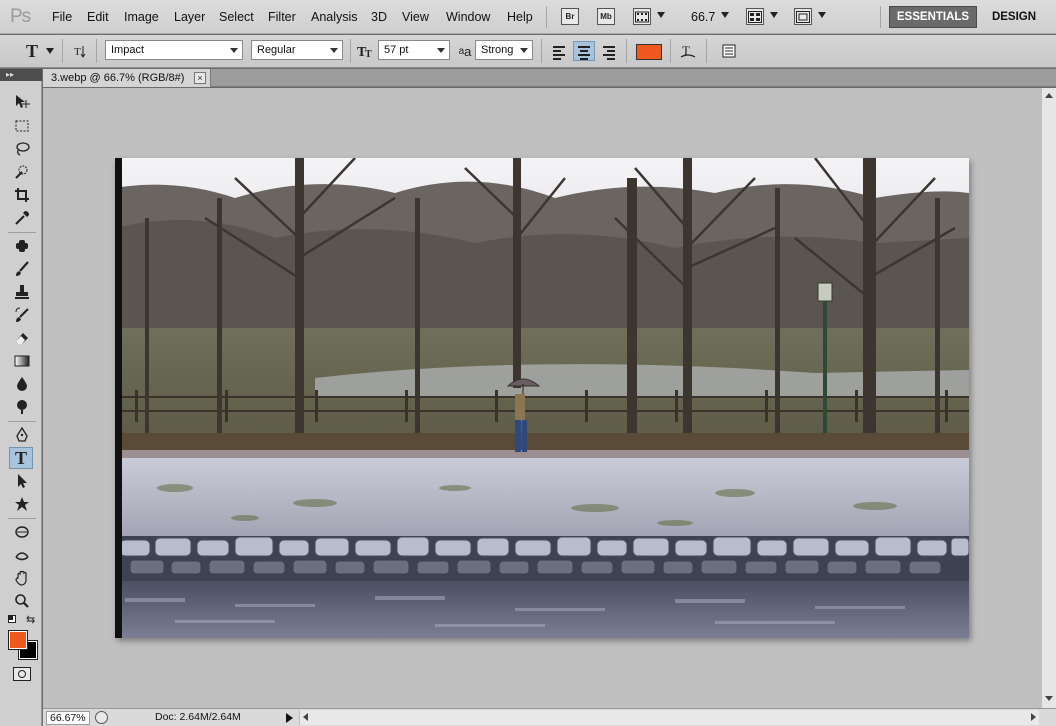 The width and height of the screenshot is (1056, 726). What do you see at coordinates (62, 17) in the screenshot?
I see `menu-file: File` at bounding box center [62, 17].